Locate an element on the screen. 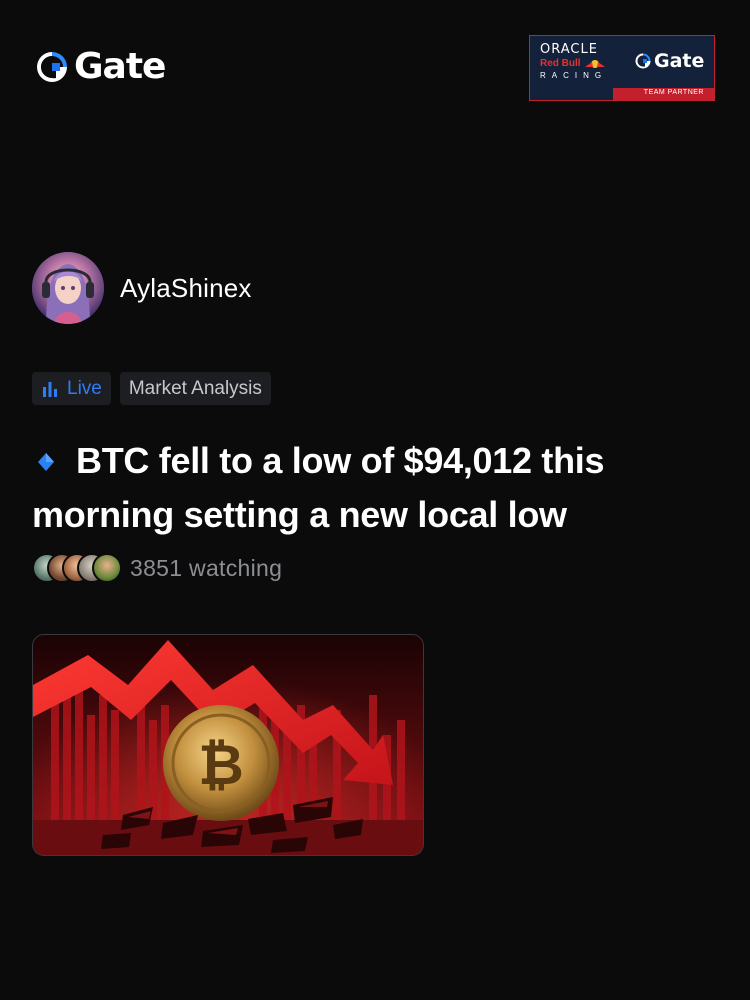 Image resolution: width=750 pixels, height=1000 pixels. category-tag: Market Analysis is located at coordinates (195, 388).